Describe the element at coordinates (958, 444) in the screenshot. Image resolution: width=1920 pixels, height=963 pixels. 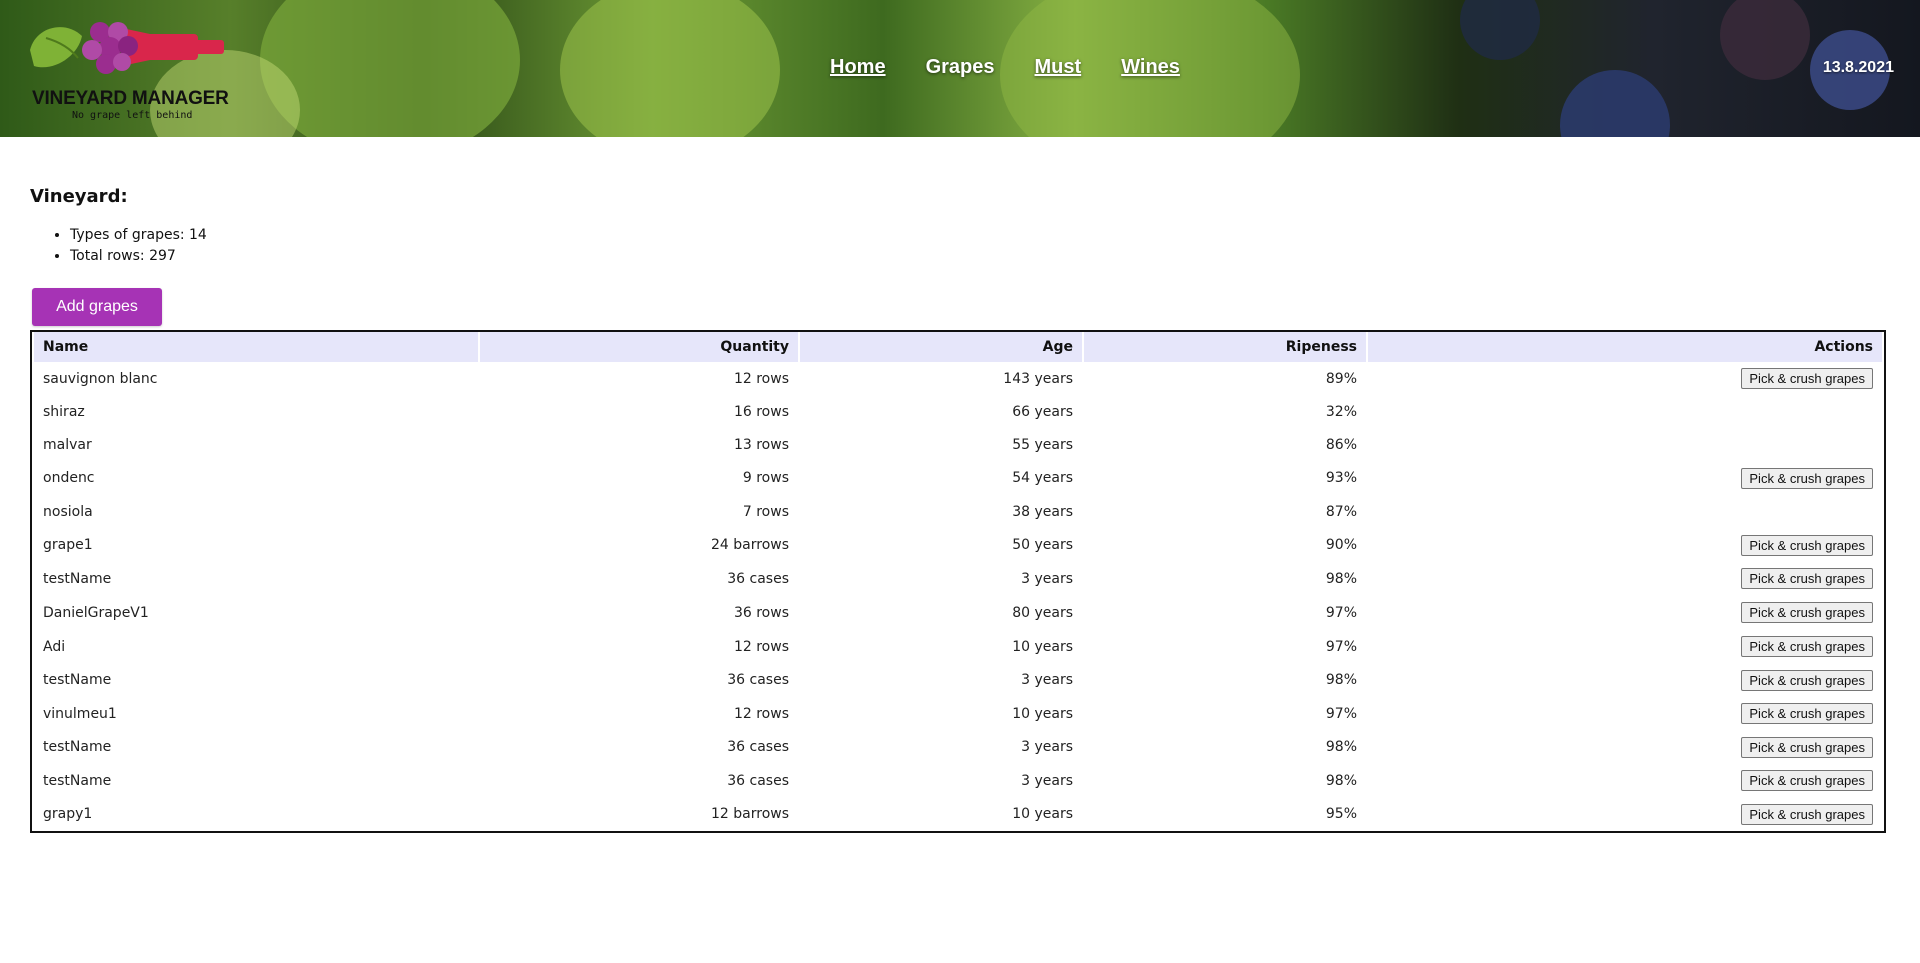
I see `table-row: malvar 13 rows 55 years 86%` at that location.